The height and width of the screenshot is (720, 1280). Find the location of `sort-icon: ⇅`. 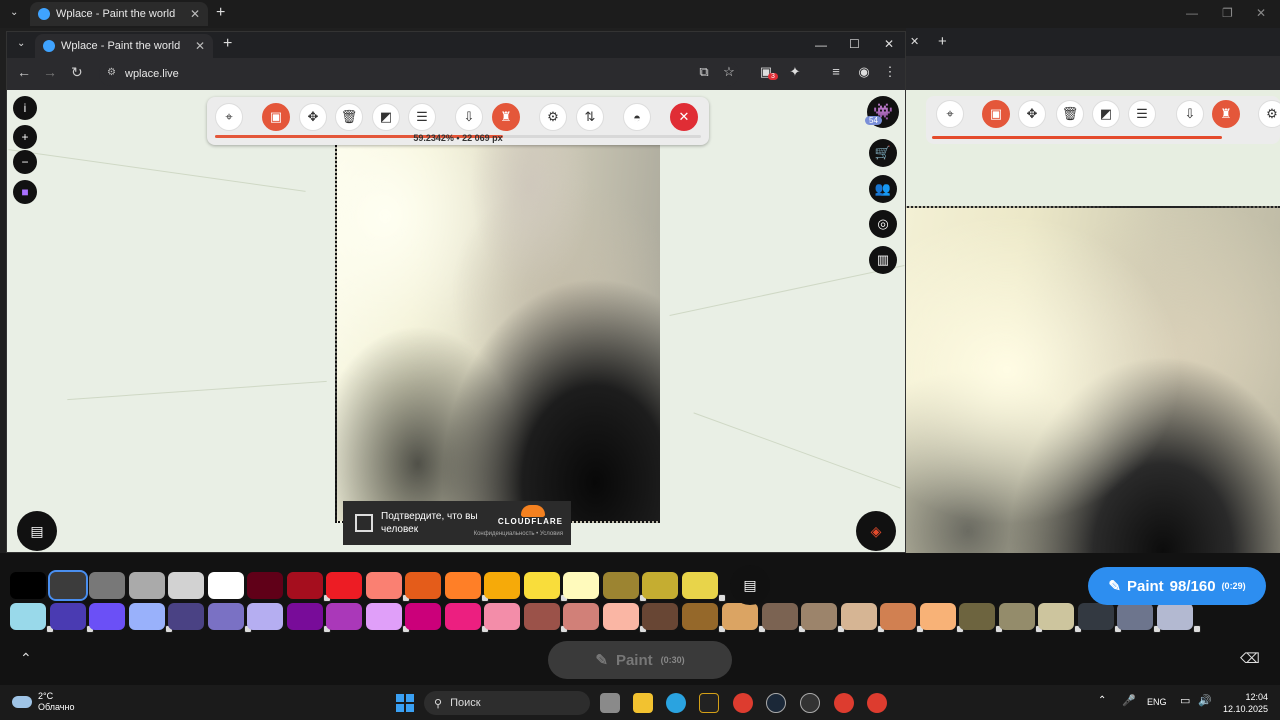

sort-icon: ⇅ is located at coordinates (590, 117).